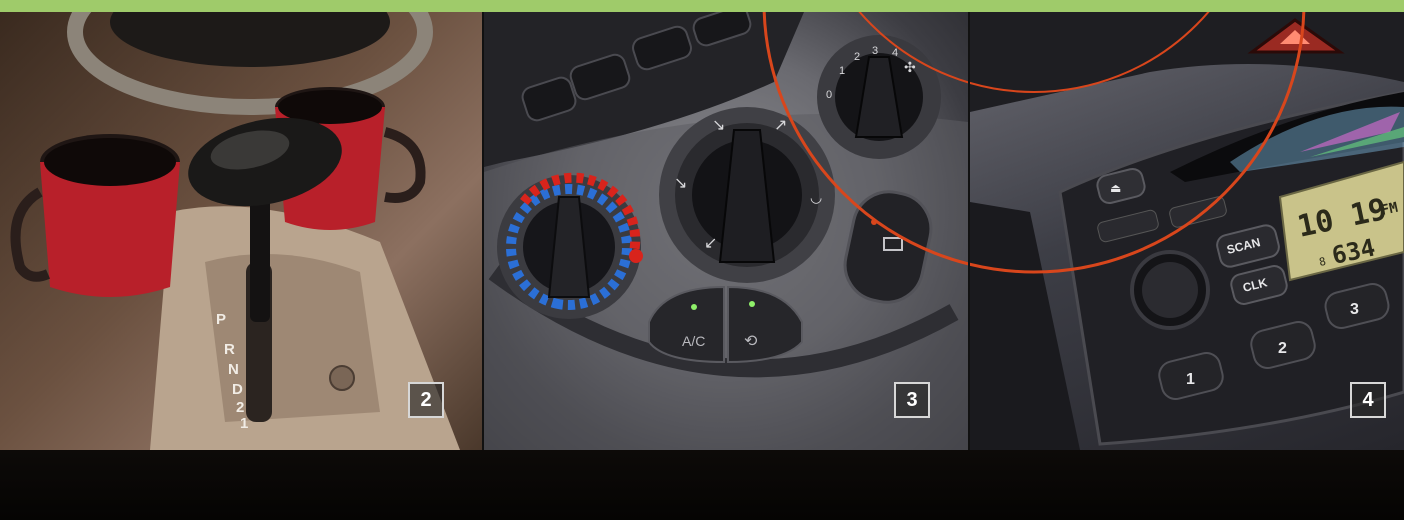  I want to click on gear-letter-n: N, so click(233, 369).